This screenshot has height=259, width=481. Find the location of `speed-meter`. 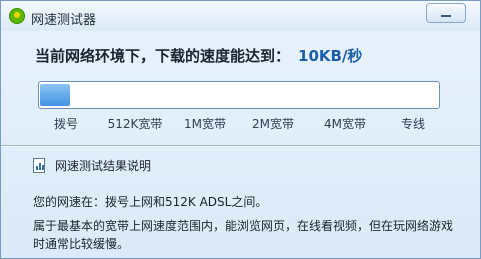

speed-meter is located at coordinates (239, 95).